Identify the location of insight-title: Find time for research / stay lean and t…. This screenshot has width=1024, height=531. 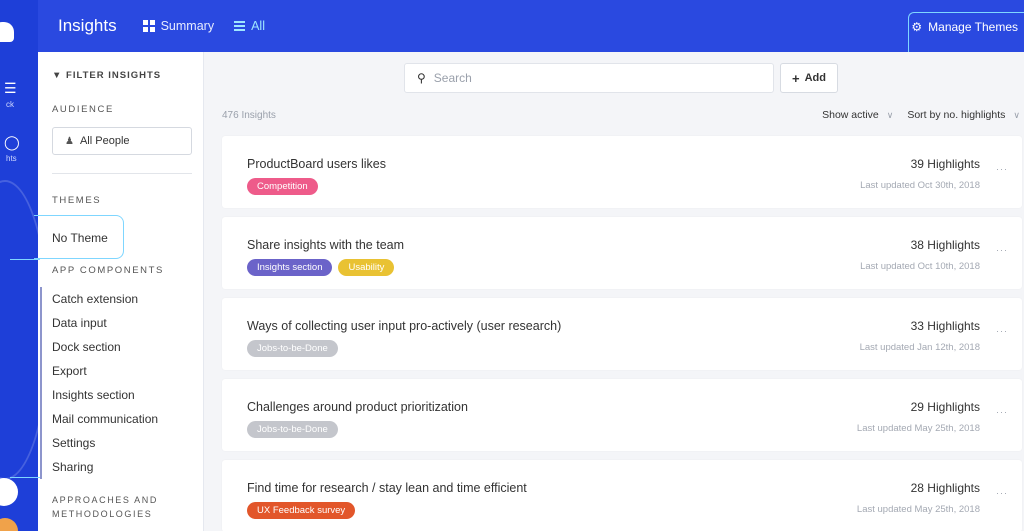
(387, 488).